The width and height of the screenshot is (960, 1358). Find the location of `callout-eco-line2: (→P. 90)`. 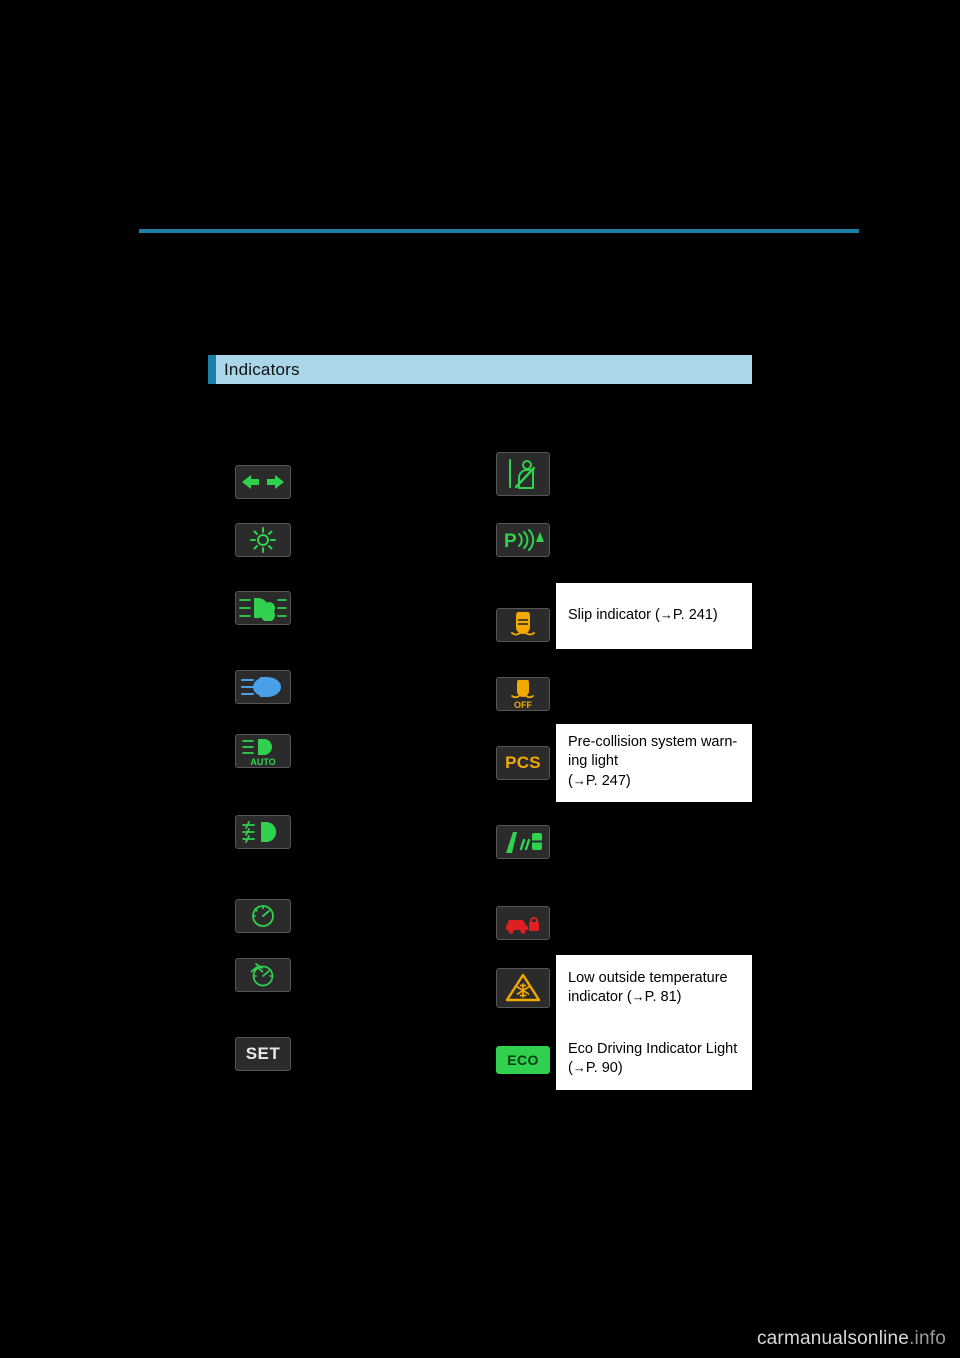

callout-eco-line2: (→P. 90) is located at coordinates (595, 1067).